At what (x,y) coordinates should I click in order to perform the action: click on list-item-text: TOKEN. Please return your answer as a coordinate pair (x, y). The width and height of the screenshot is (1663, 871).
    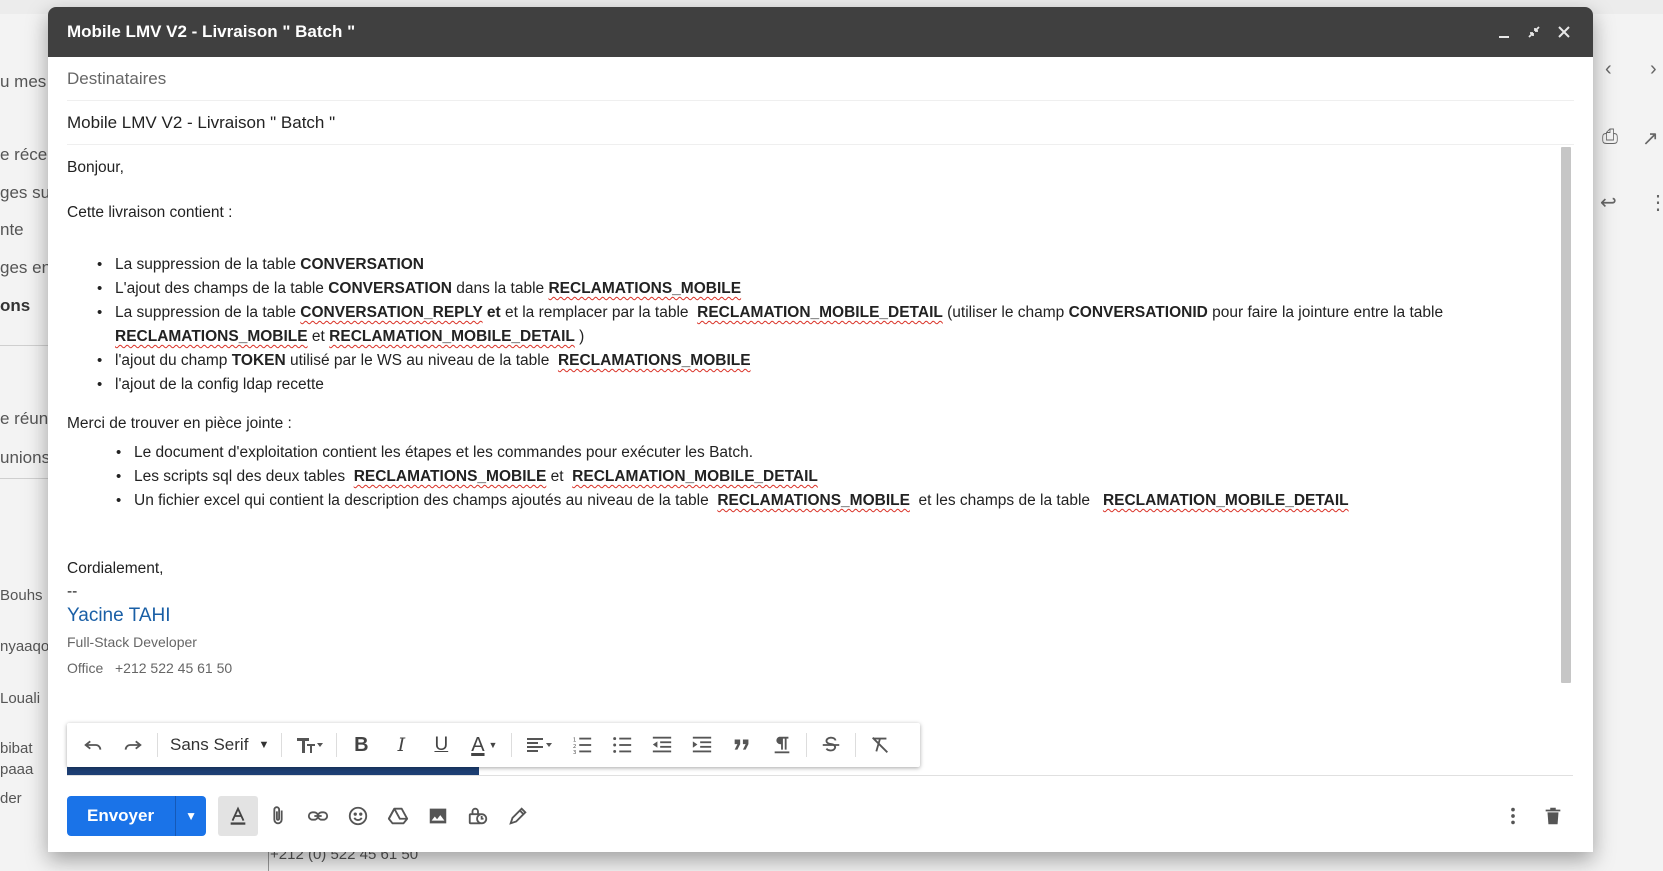
    Looking at the image, I should click on (258, 360).